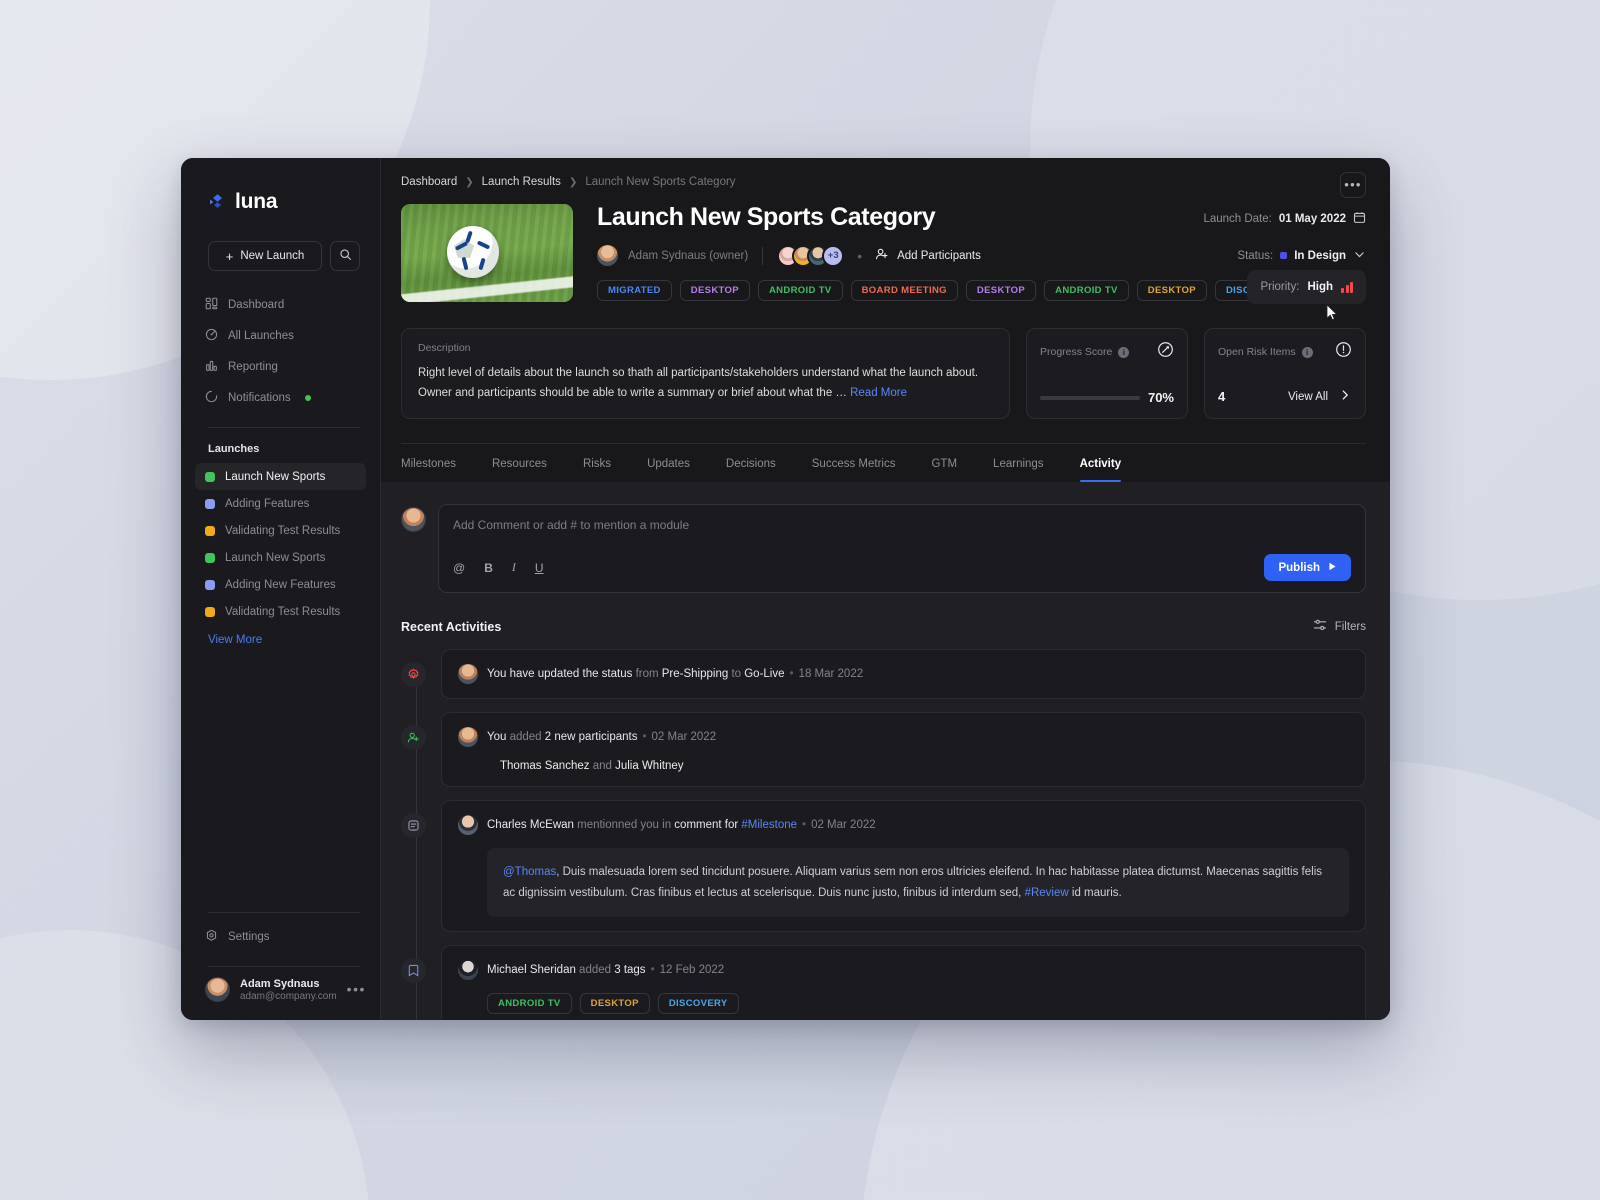 The height and width of the screenshot is (1200, 1600). Describe the element at coordinates (428, 463) in the screenshot. I see `tab-milestones: Milestones` at that location.